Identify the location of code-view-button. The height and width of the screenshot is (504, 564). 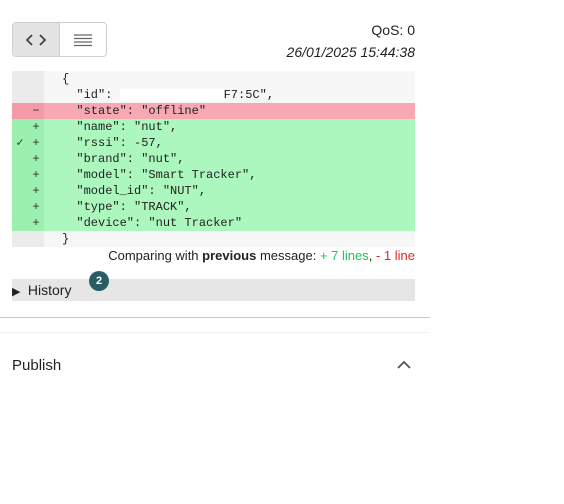
(36, 39).